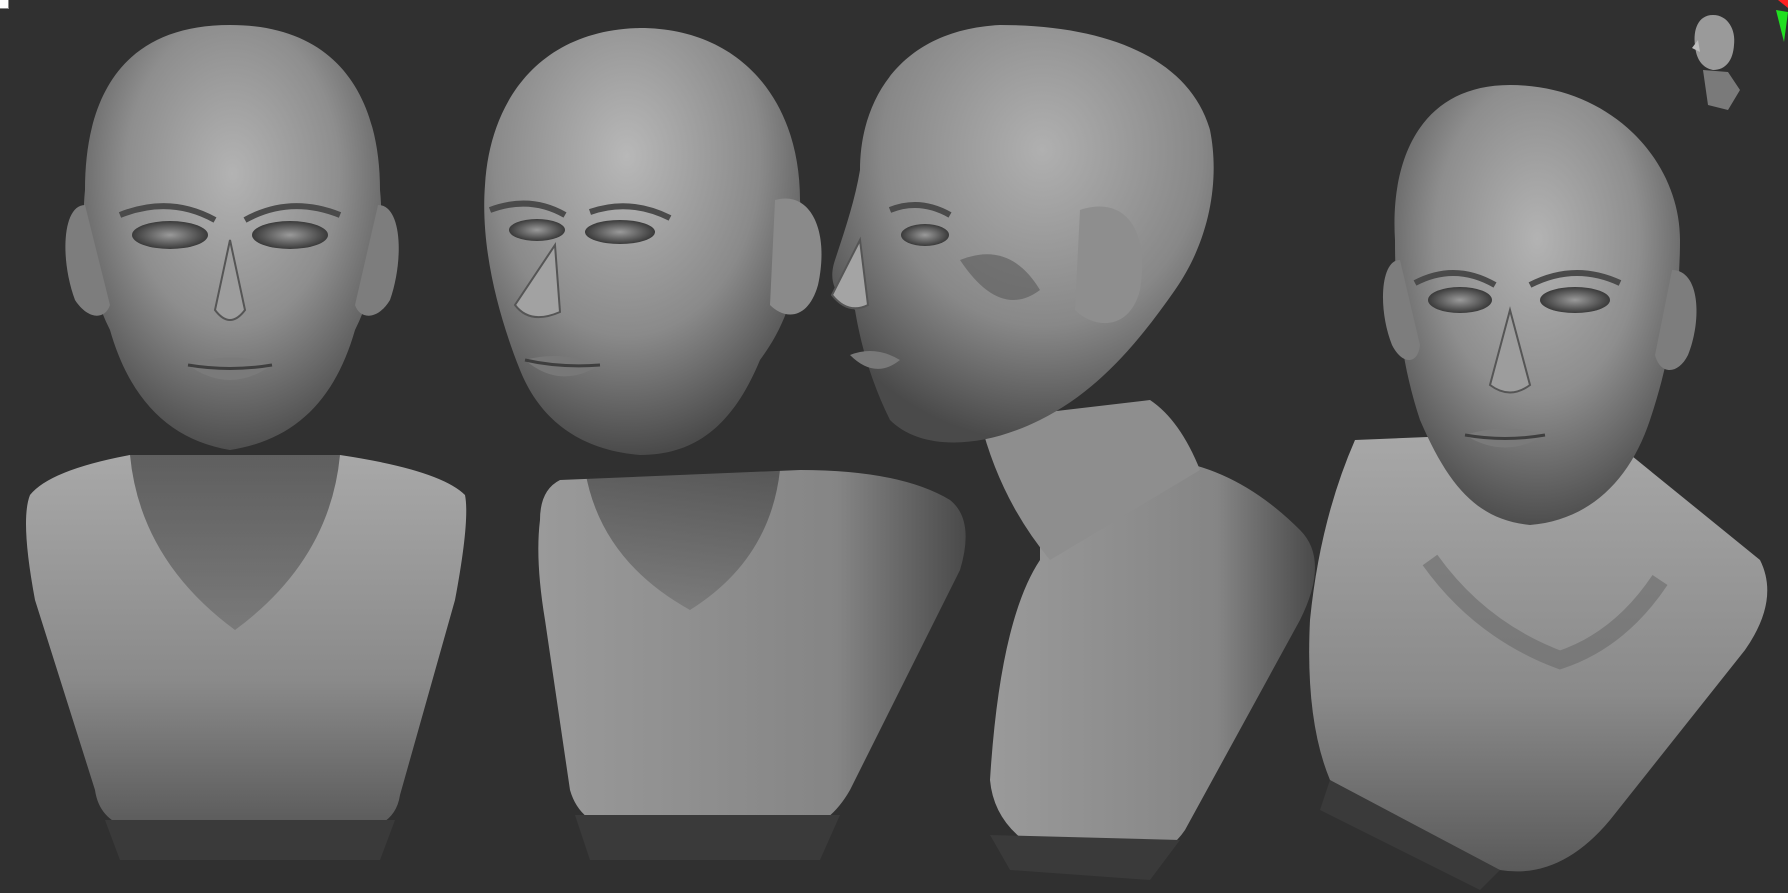  What do you see at coordinates (1733, 60) in the screenshot?
I see `head-navigator-icon` at bounding box center [1733, 60].